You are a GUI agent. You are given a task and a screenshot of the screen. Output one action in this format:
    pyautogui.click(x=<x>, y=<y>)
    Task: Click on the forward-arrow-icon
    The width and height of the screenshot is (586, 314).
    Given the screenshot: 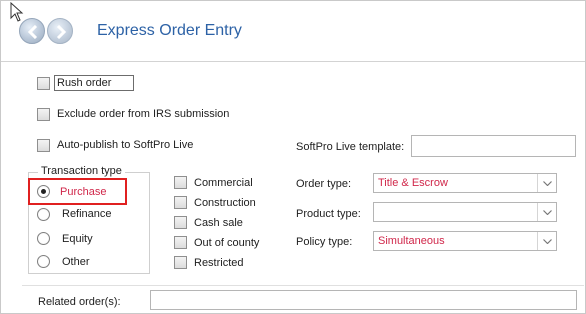 What is the action you would take?
    pyautogui.click(x=61, y=32)
    